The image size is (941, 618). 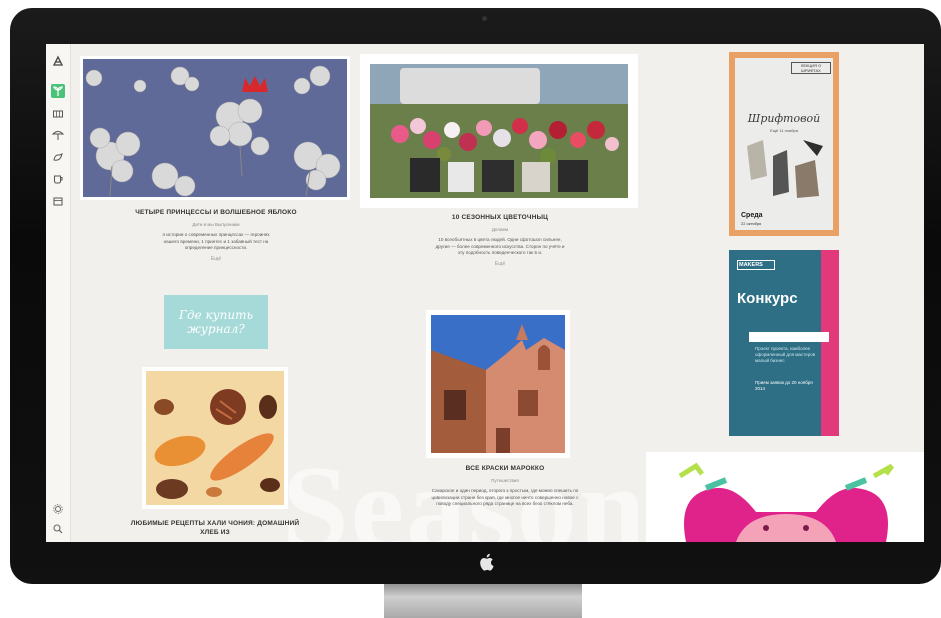 What do you see at coordinates (751, 223) in the screenshot?
I see `poster-date: 22 октября` at bounding box center [751, 223].